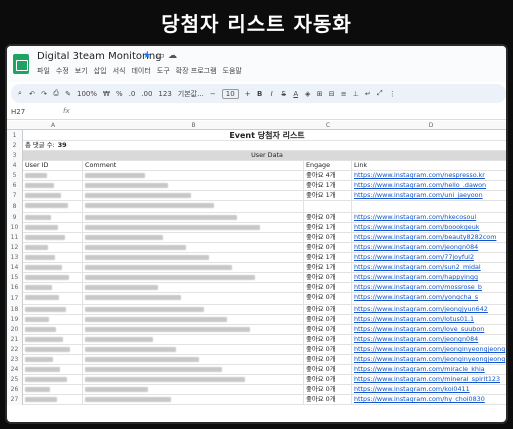 This screenshot has width=513, height=429. Describe the element at coordinates (264, 135) in the screenshot. I see `sheet-title: Event 당첨자 리스트` at that location.